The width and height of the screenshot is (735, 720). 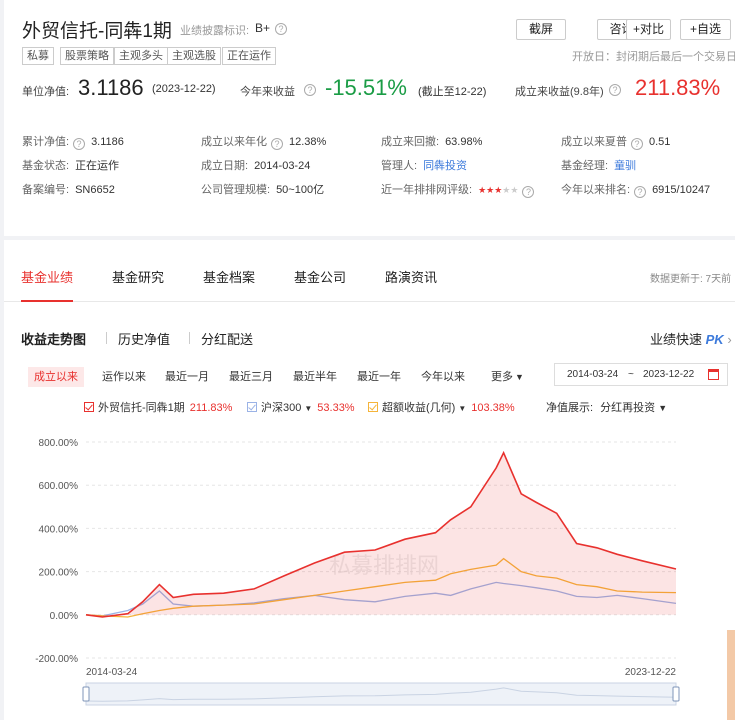 What do you see at coordinates (336, 408) in the screenshot?
I see `legend-value: 53.33%` at bounding box center [336, 408].